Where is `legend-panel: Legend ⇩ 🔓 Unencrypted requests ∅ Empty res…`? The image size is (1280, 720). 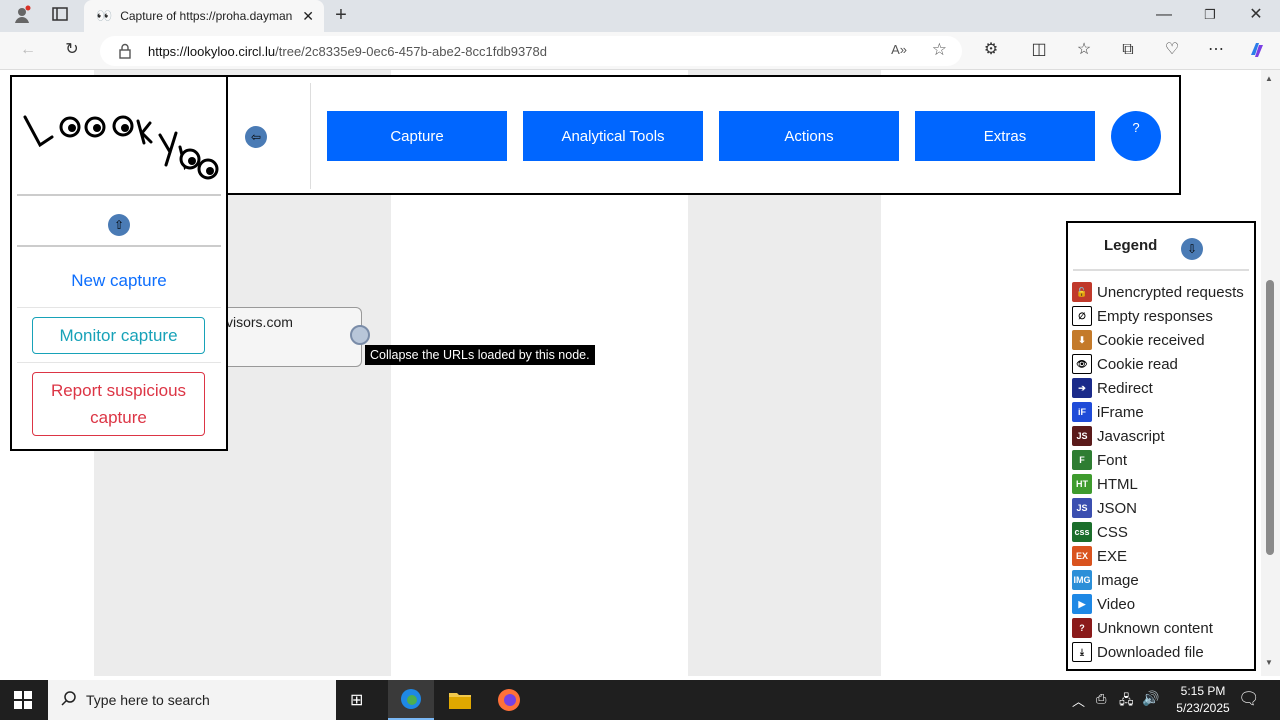
legend-panel: Legend ⇩ 🔓 Unencrypted requests ∅ Empty res… is located at coordinates (1161, 446).